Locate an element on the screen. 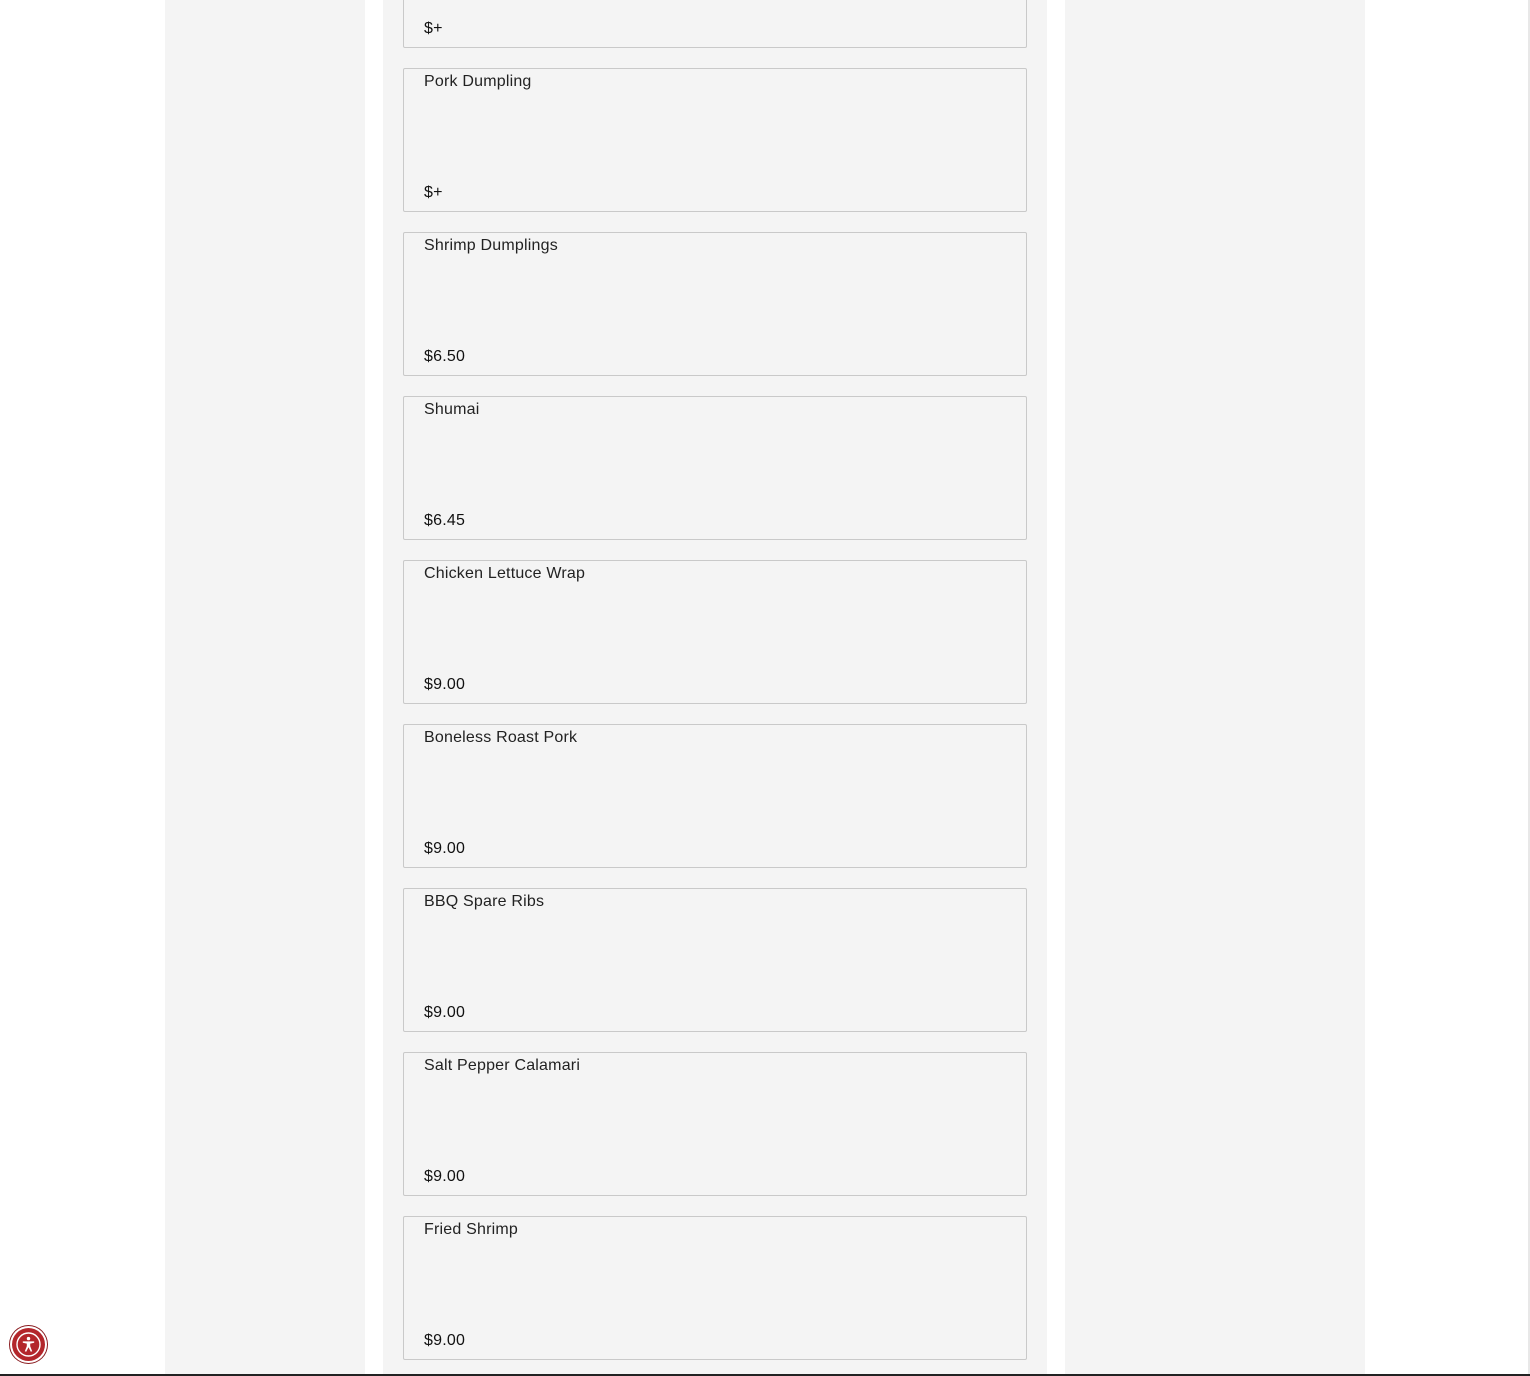 The width and height of the screenshot is (1530, 1376). menu-item-card: Chicken Lettuce Wrap $9.00 is located at coordinates (715, 632).